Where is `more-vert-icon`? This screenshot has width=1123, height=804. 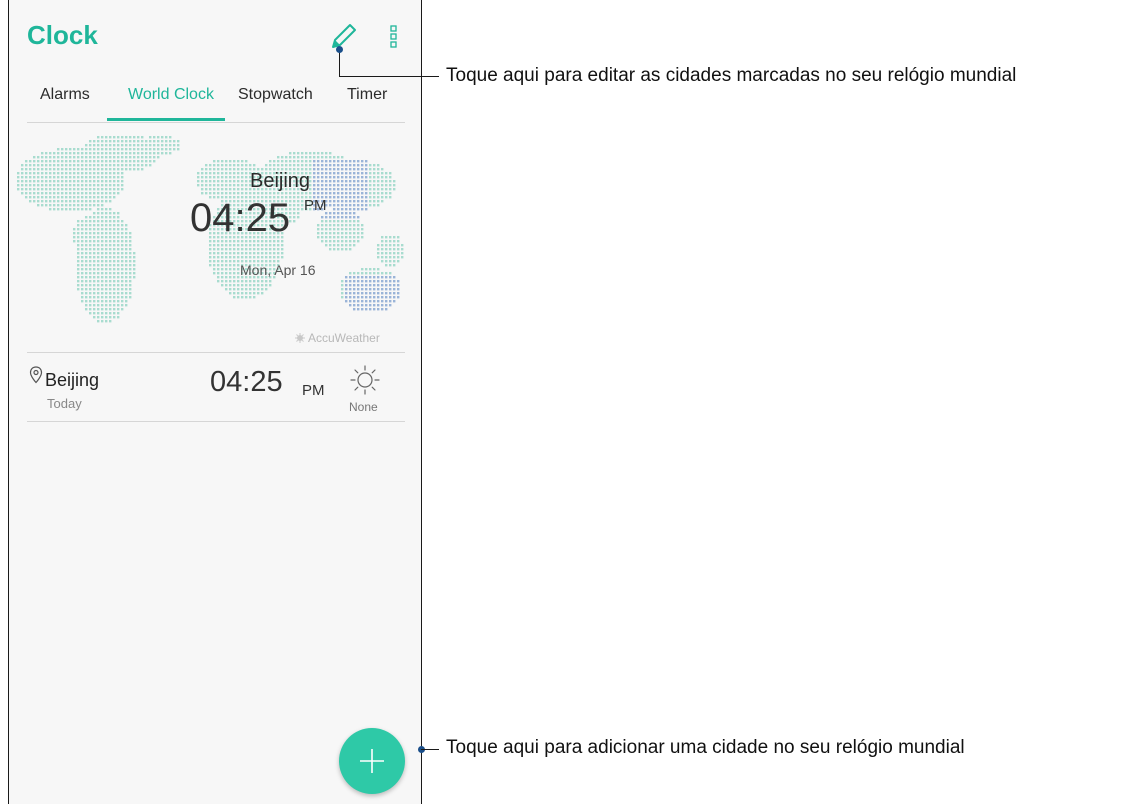
more-vert-icon is located at coordinates (394, 37).